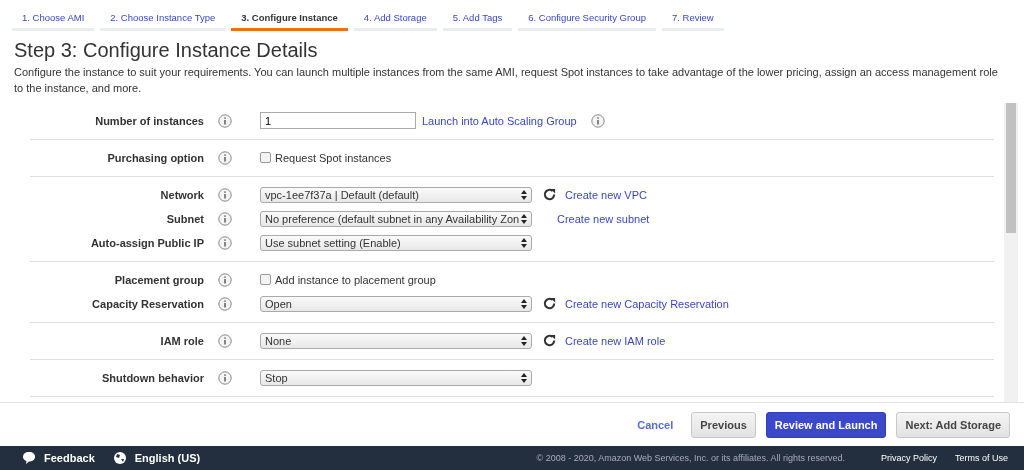 This screenshot has height=470, width=1024. What do you see at coordinates (396, 377) in the screenshot?
I see `dropdown-select: Stop` at bounding box center [396, 377].